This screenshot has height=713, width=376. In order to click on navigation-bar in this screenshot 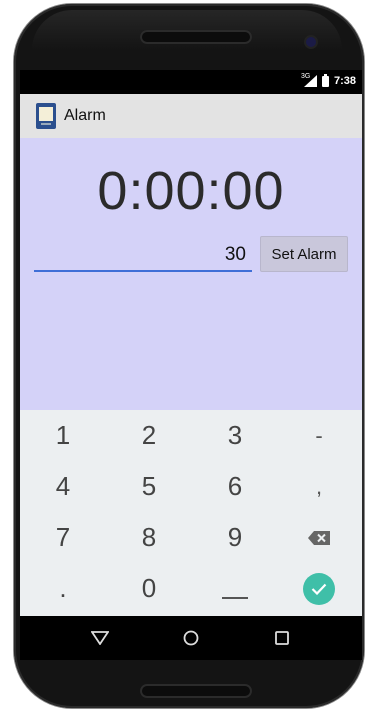, I will do `click(191, 638)`.